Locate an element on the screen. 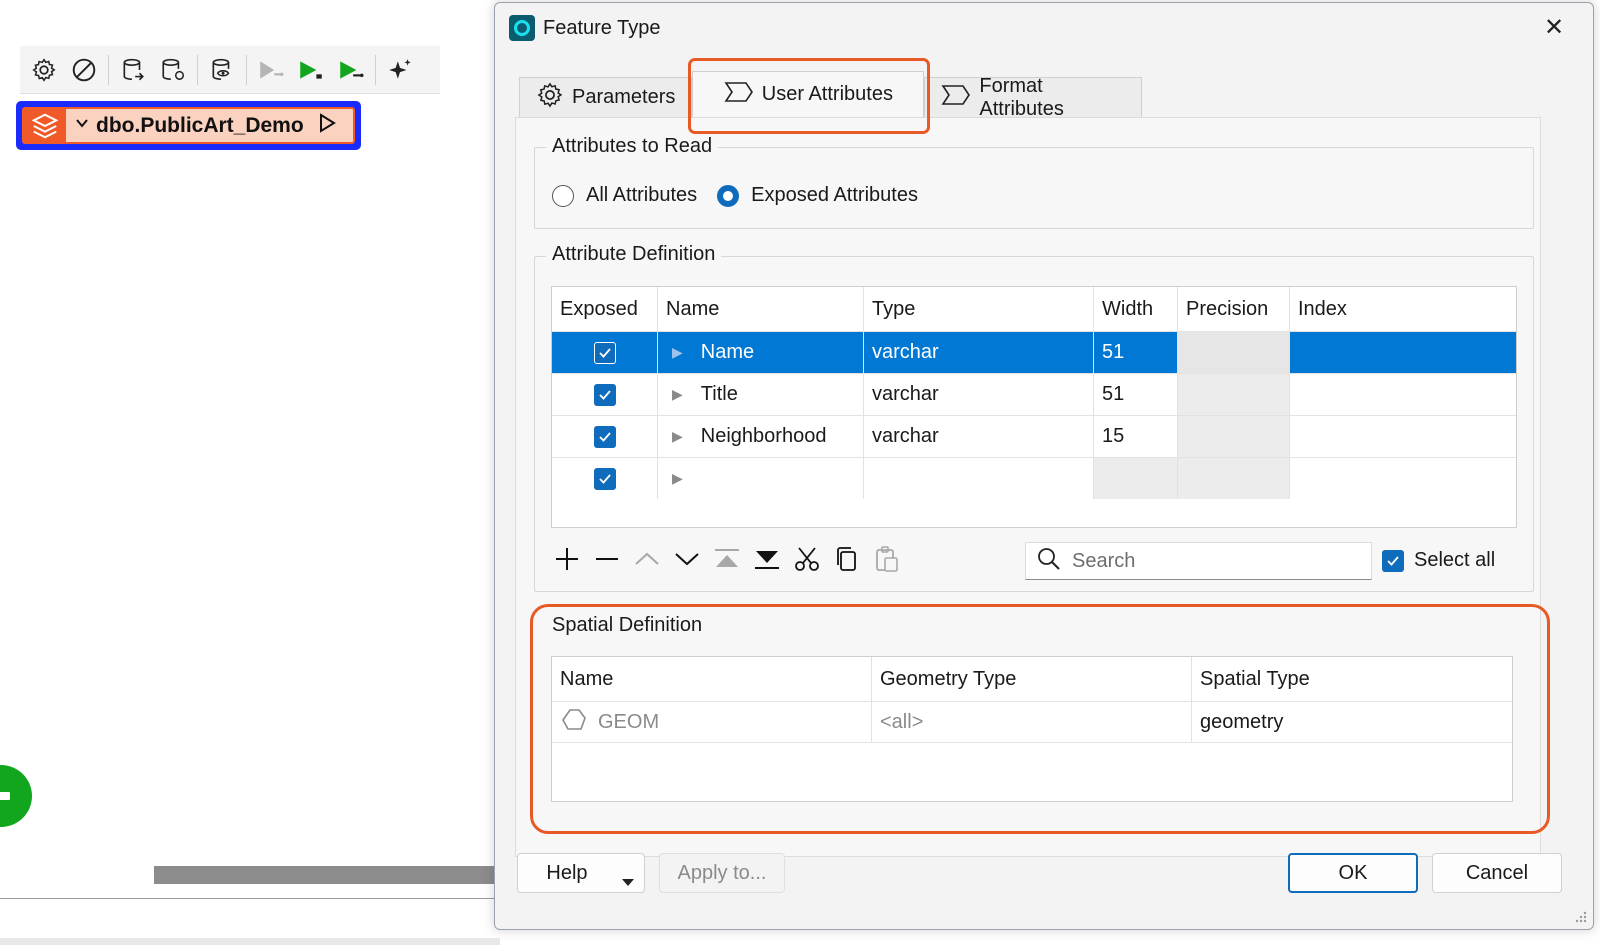 The width and height of the screenshot is (1600, 945). select-all-label: Select all is located at coordinates (1454, 560).